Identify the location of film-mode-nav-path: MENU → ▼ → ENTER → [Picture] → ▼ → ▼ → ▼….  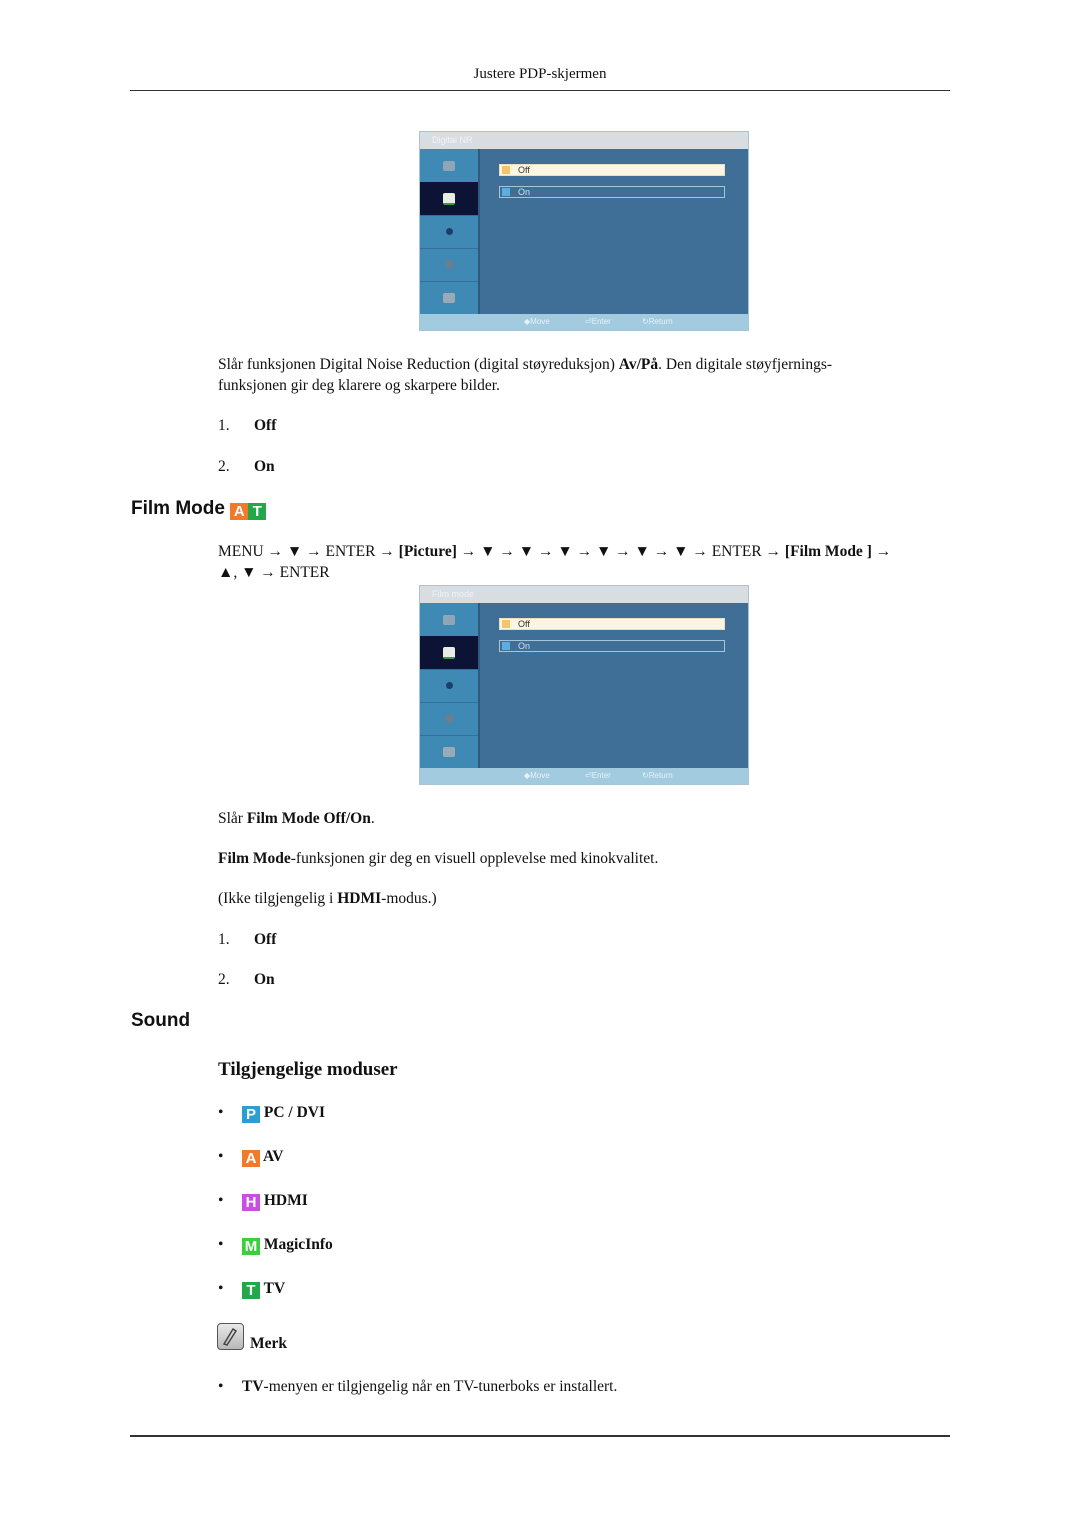
(555, 562).